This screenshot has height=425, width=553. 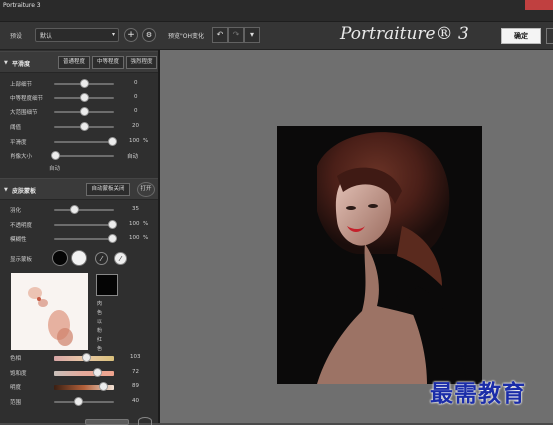 I want to click on slider-label: 阈值, so click(x=16, y=128).